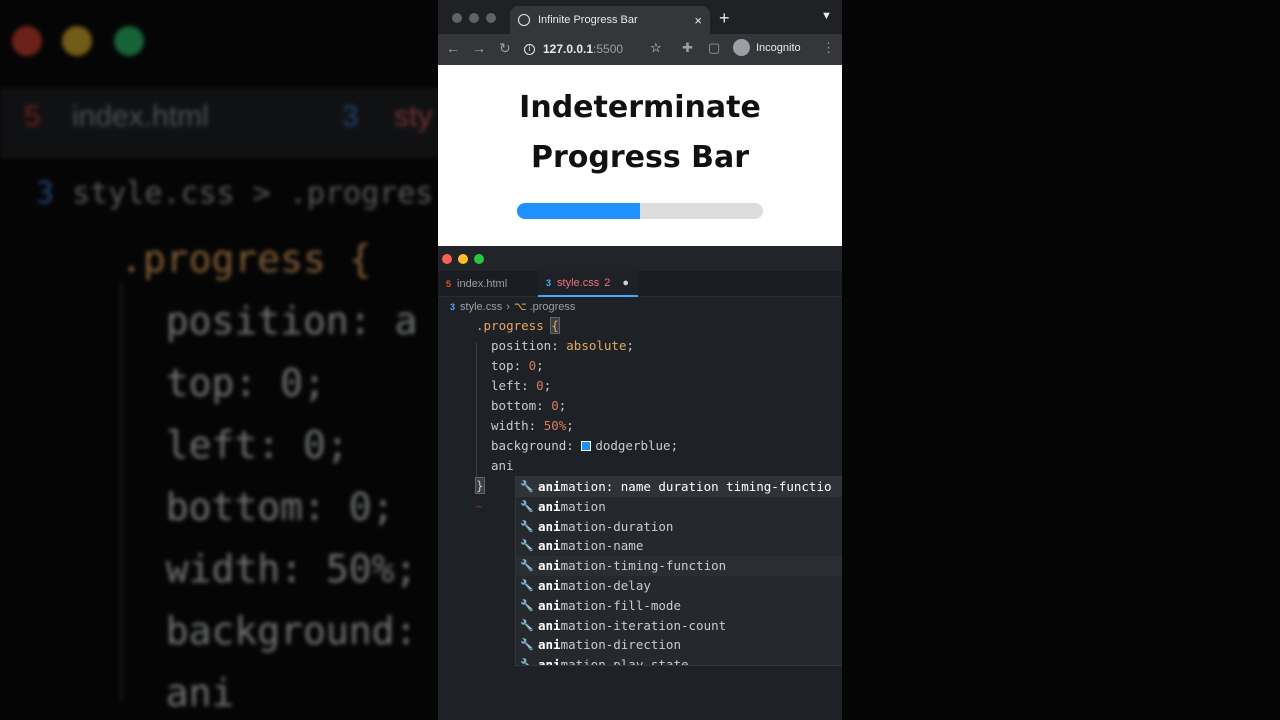  Describe the element at coordinates (679, 566) in the screenshot. I see `suggestion-item: 🔧 ani mation-timing-function` at that location.